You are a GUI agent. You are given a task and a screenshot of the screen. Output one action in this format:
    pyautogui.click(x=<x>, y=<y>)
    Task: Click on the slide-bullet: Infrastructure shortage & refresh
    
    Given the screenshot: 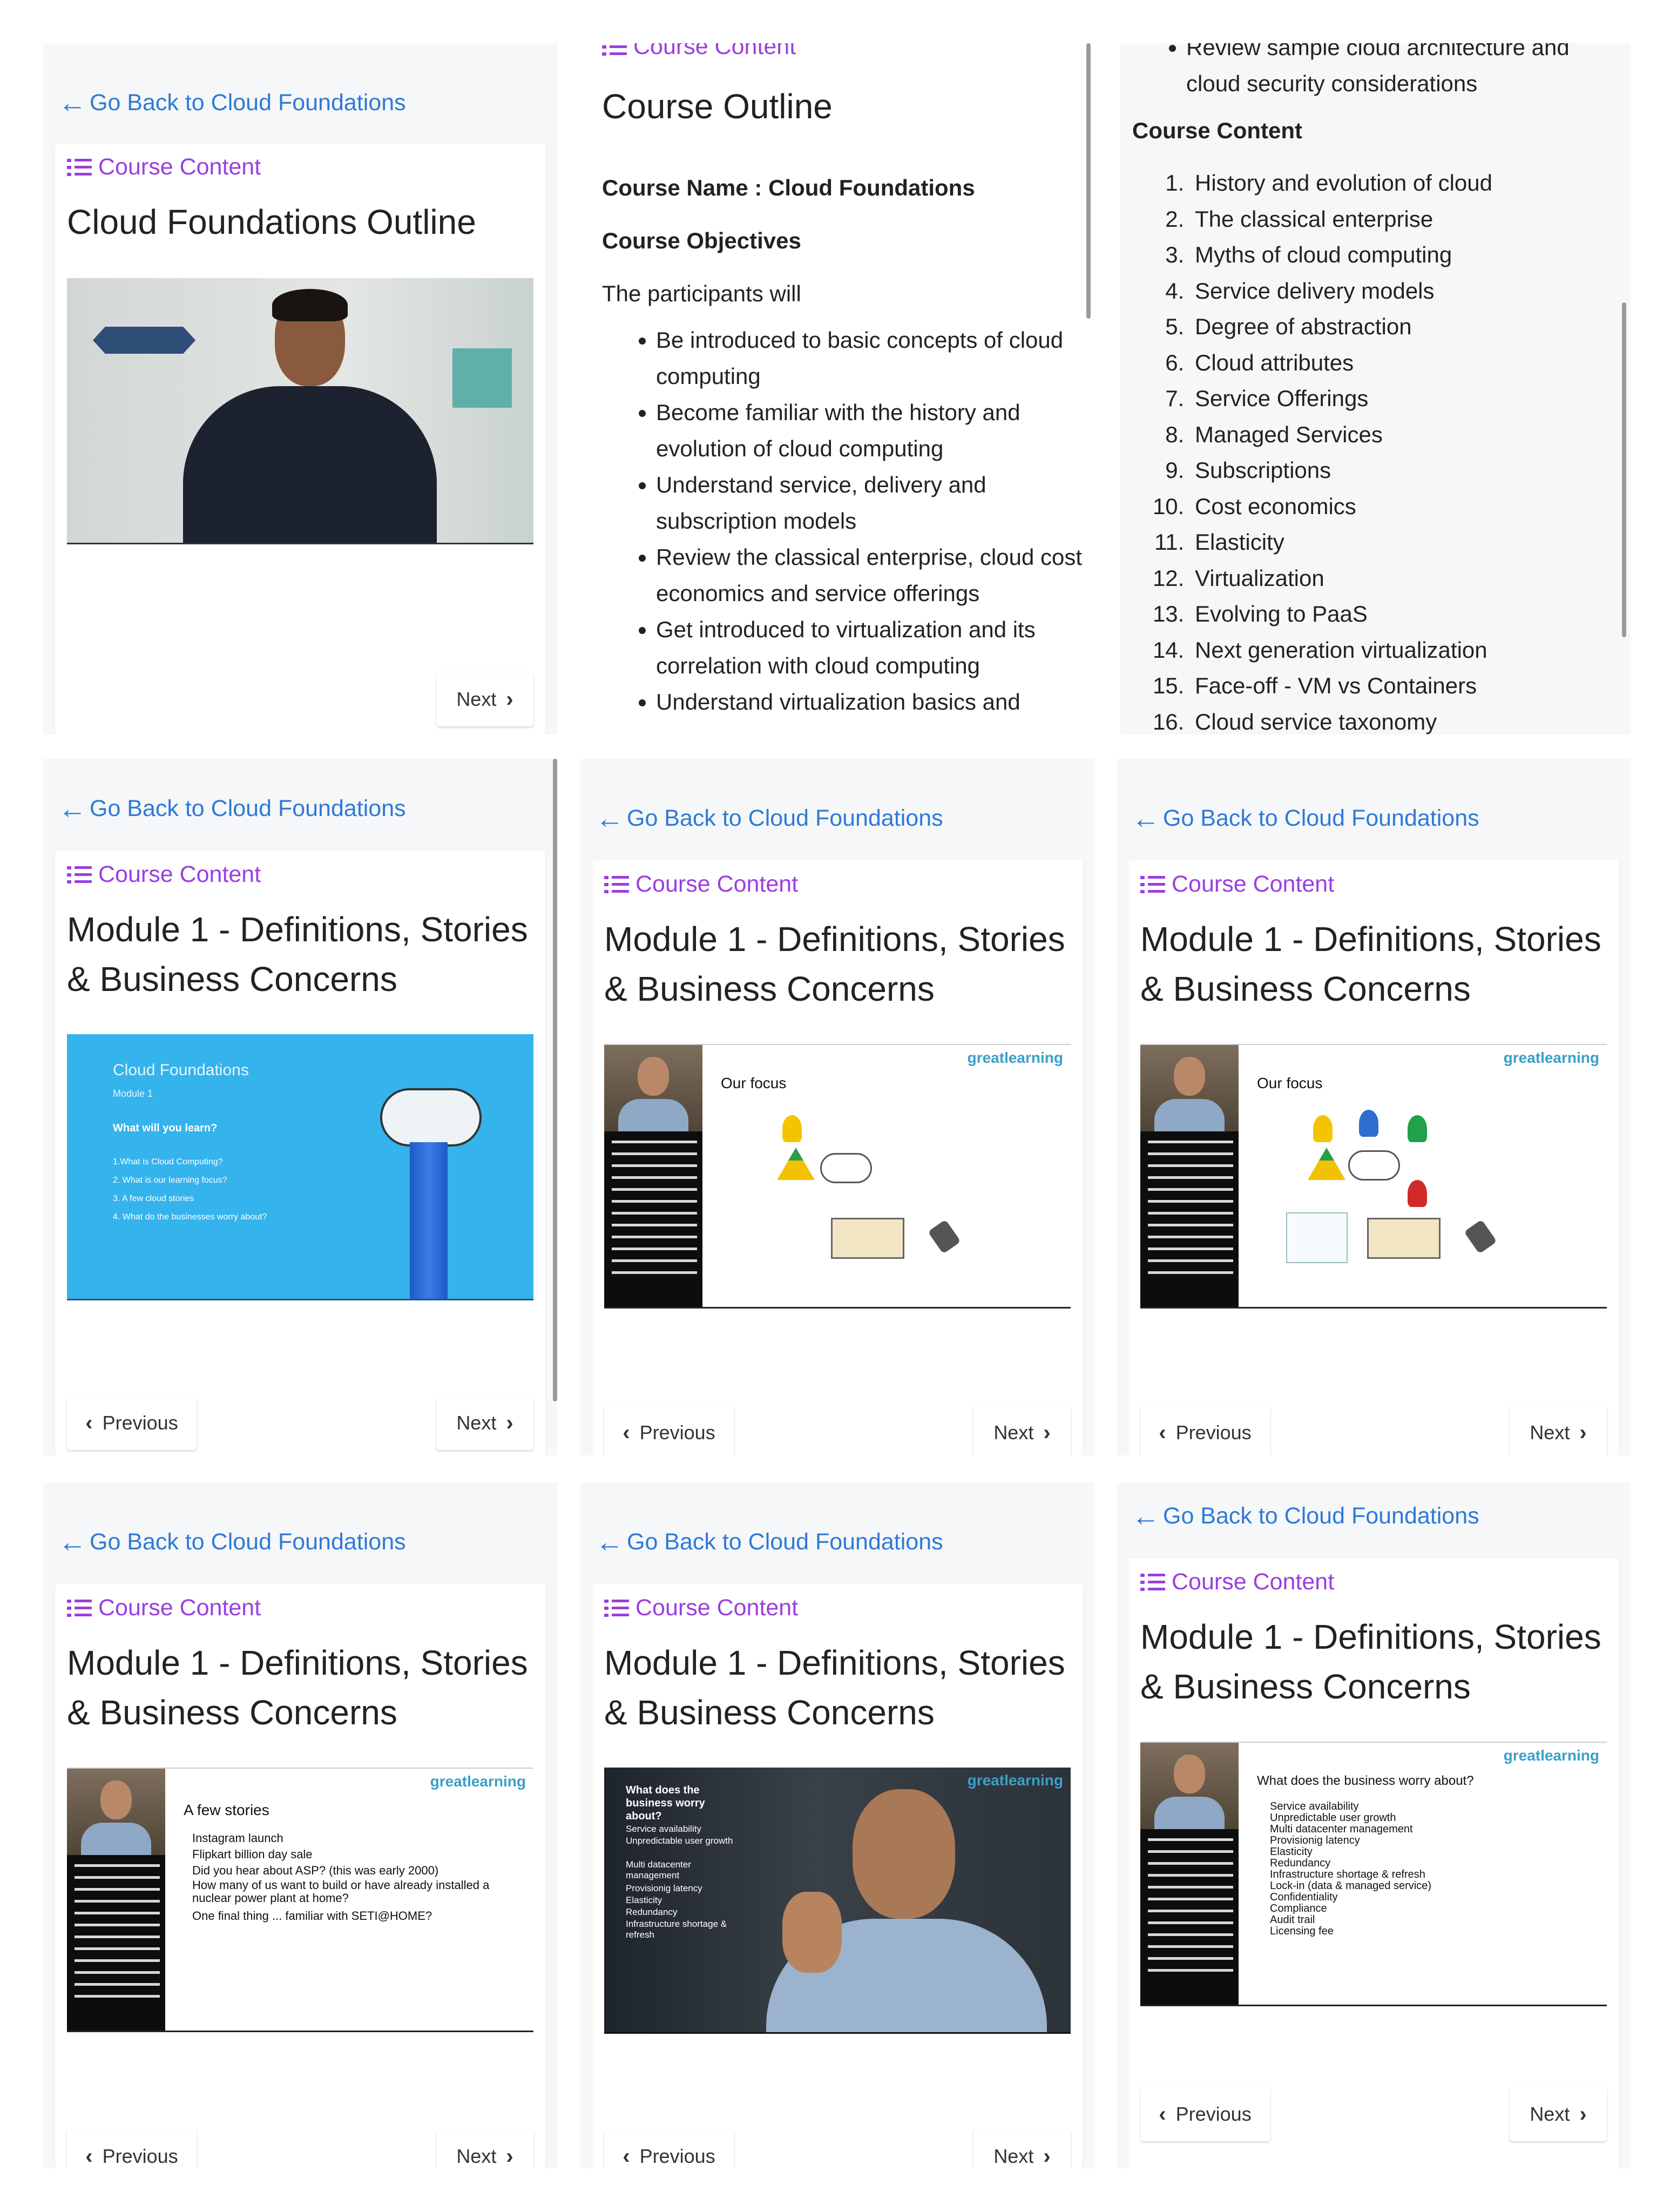 What is the action you would take?
    pyautogui.click(x=1347, y=1874)
    